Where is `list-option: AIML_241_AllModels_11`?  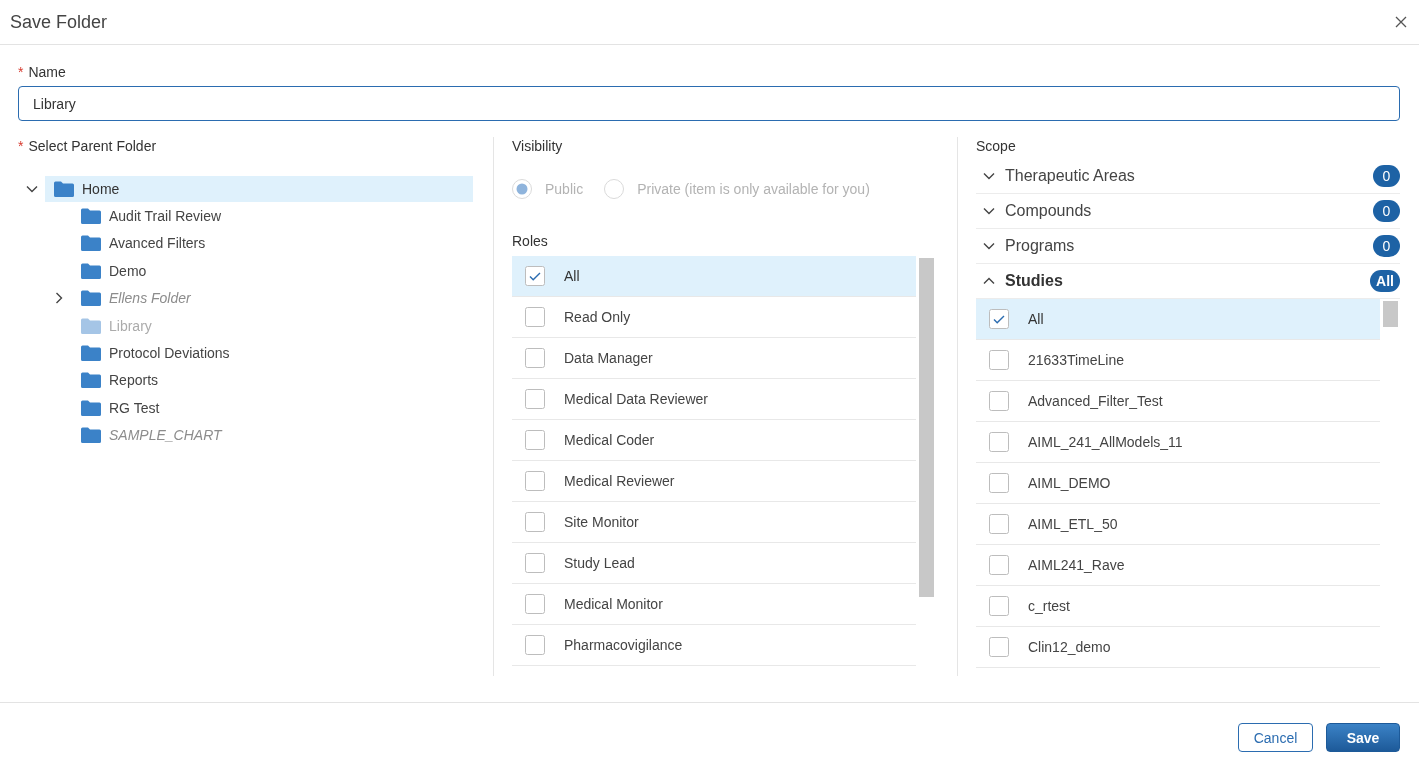
list-option: AIML_241_AllModels_11 is located at coordinates (1178, 442).